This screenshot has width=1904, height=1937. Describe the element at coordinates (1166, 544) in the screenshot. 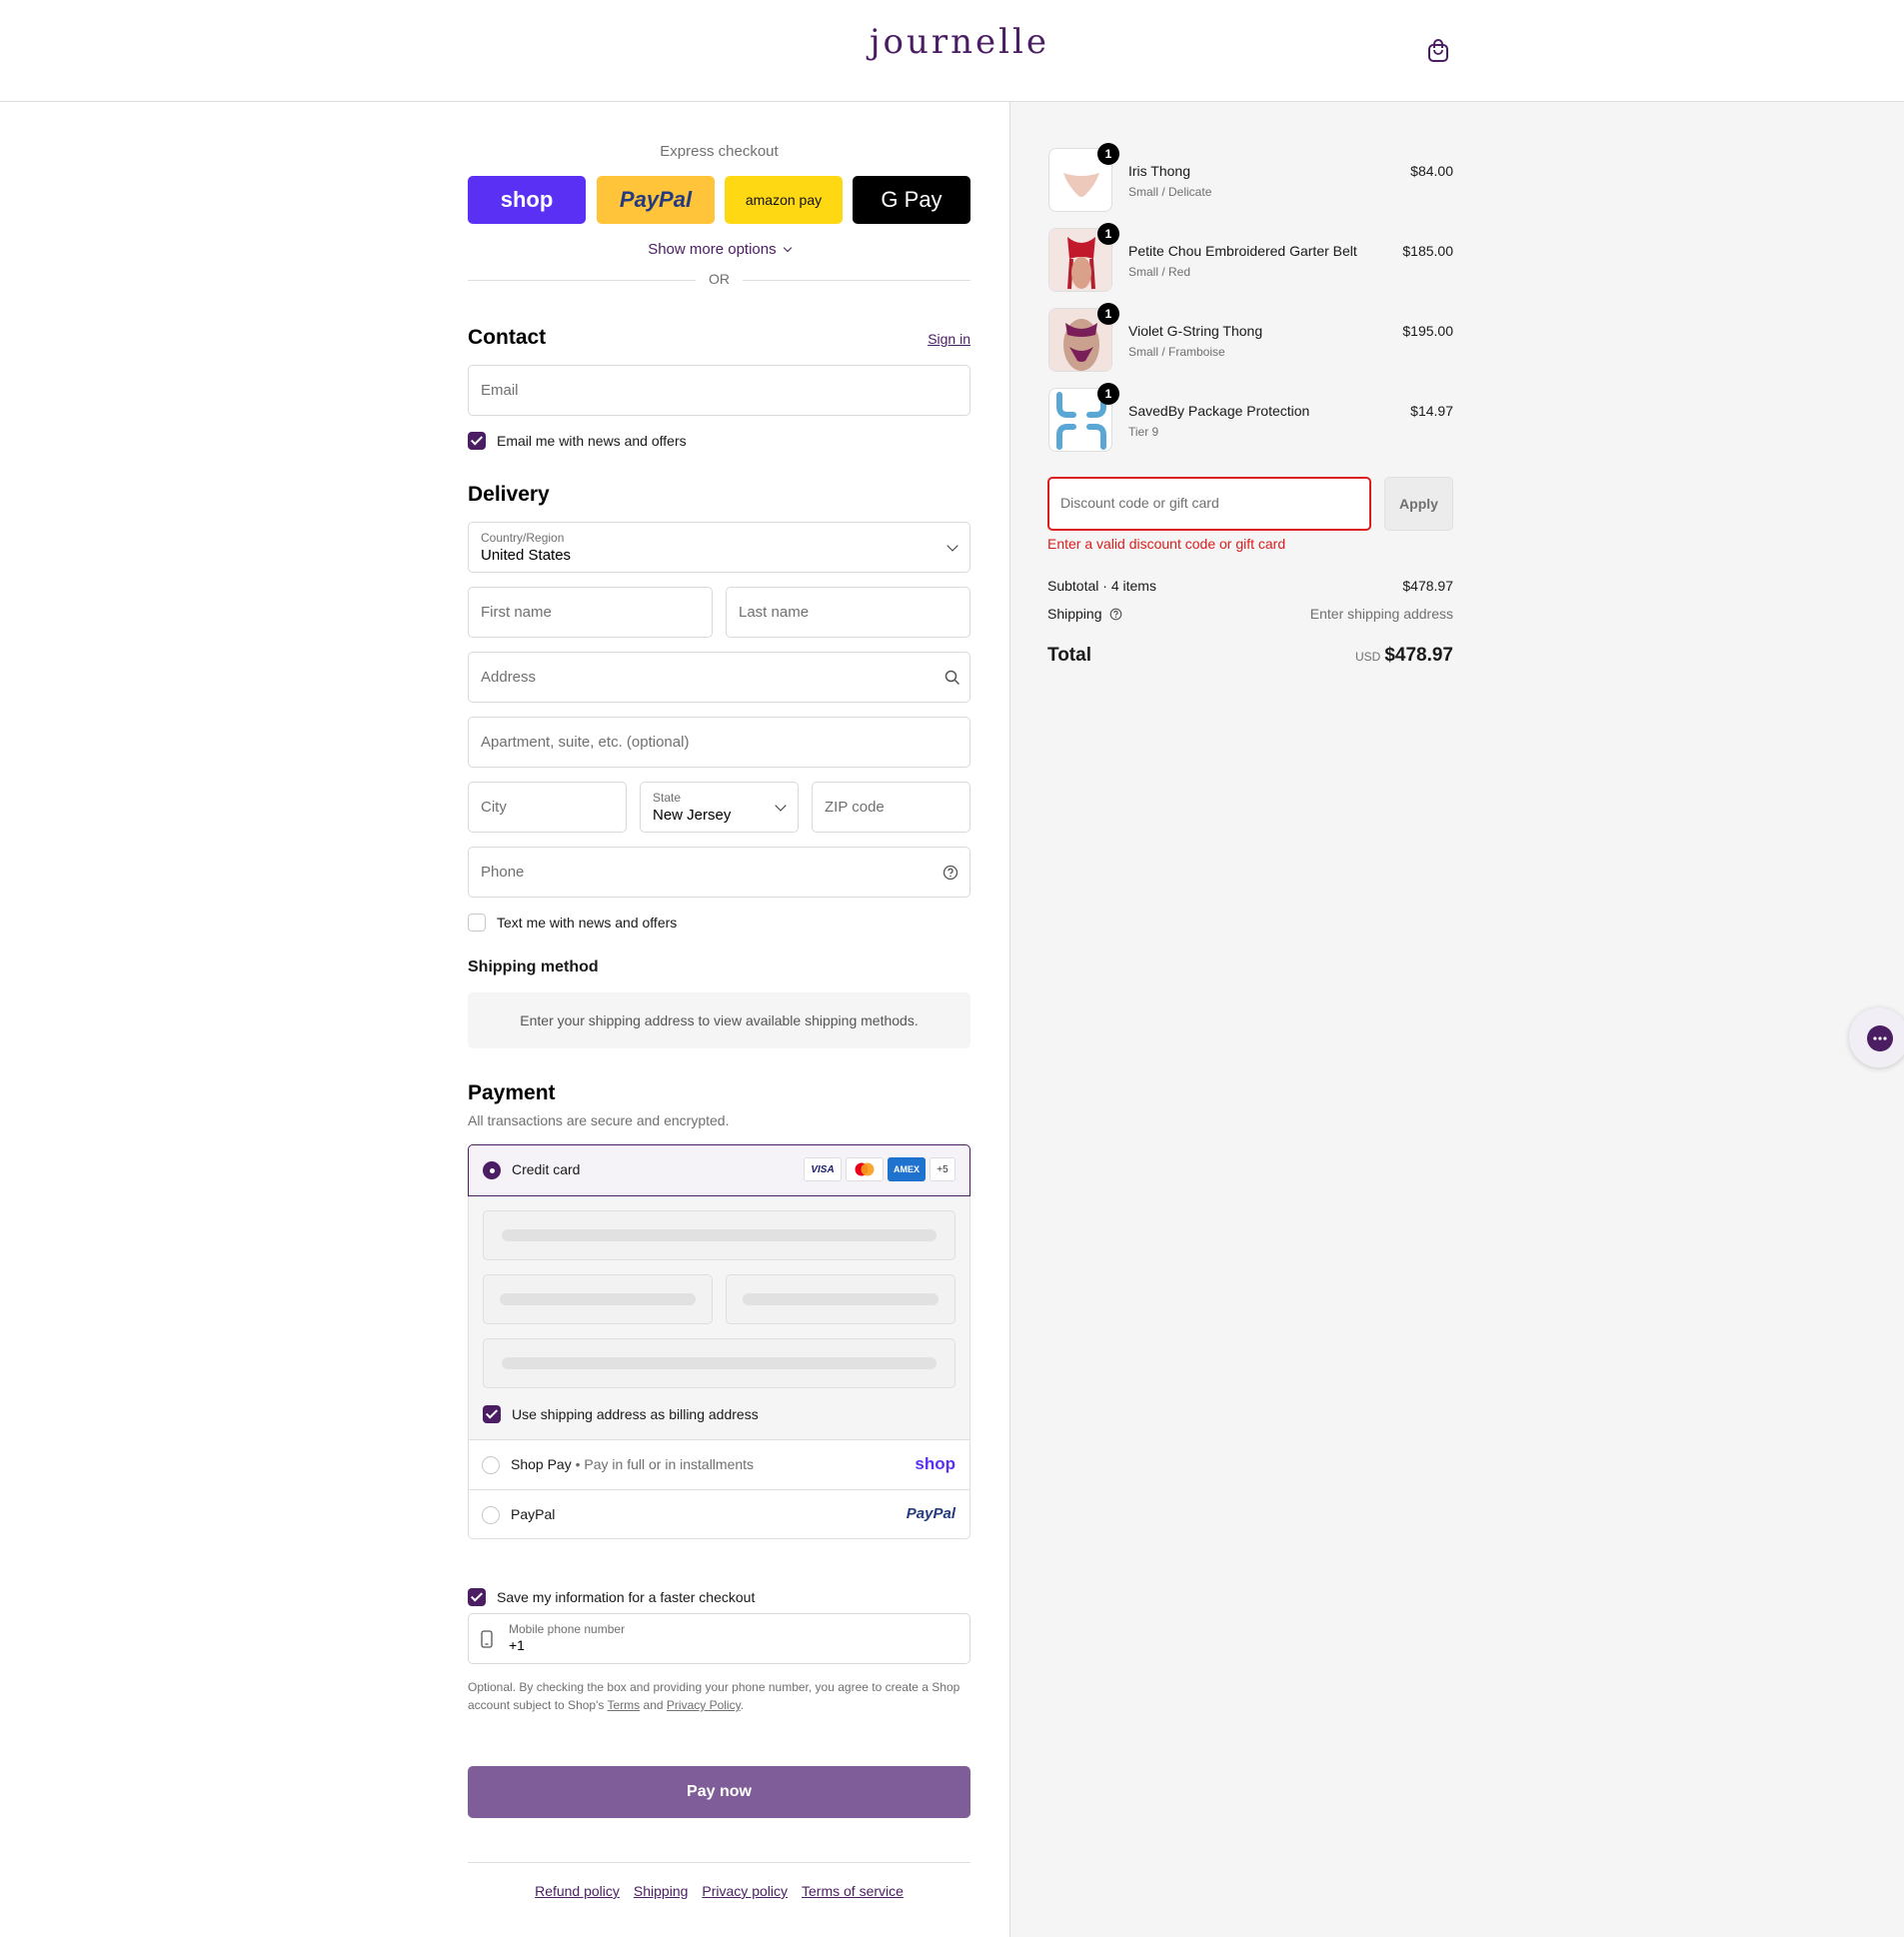

I see `discount-error-message: Enter a valid discount code or gift card` at that location.